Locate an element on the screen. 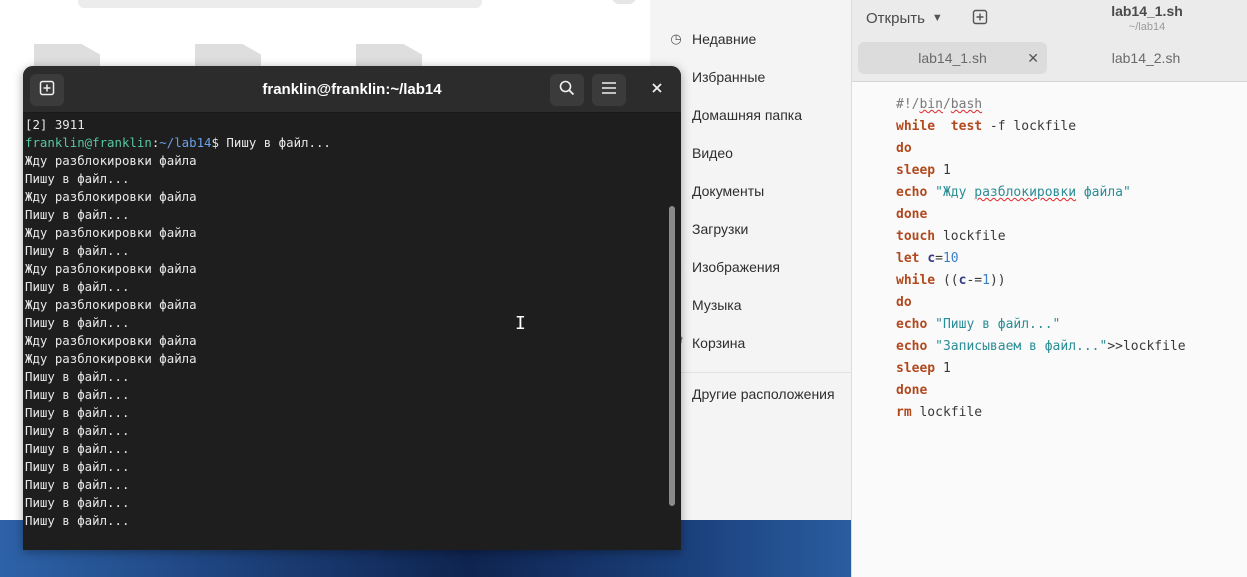  terminal-line: [2] 3911 is located at coordinates (55, 124).